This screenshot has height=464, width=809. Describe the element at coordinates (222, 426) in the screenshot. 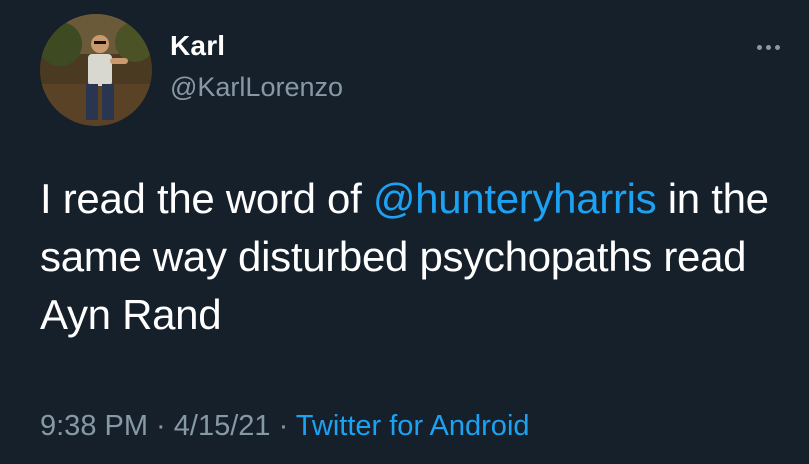

I see `tweet-date: 4/15/21` at that location.